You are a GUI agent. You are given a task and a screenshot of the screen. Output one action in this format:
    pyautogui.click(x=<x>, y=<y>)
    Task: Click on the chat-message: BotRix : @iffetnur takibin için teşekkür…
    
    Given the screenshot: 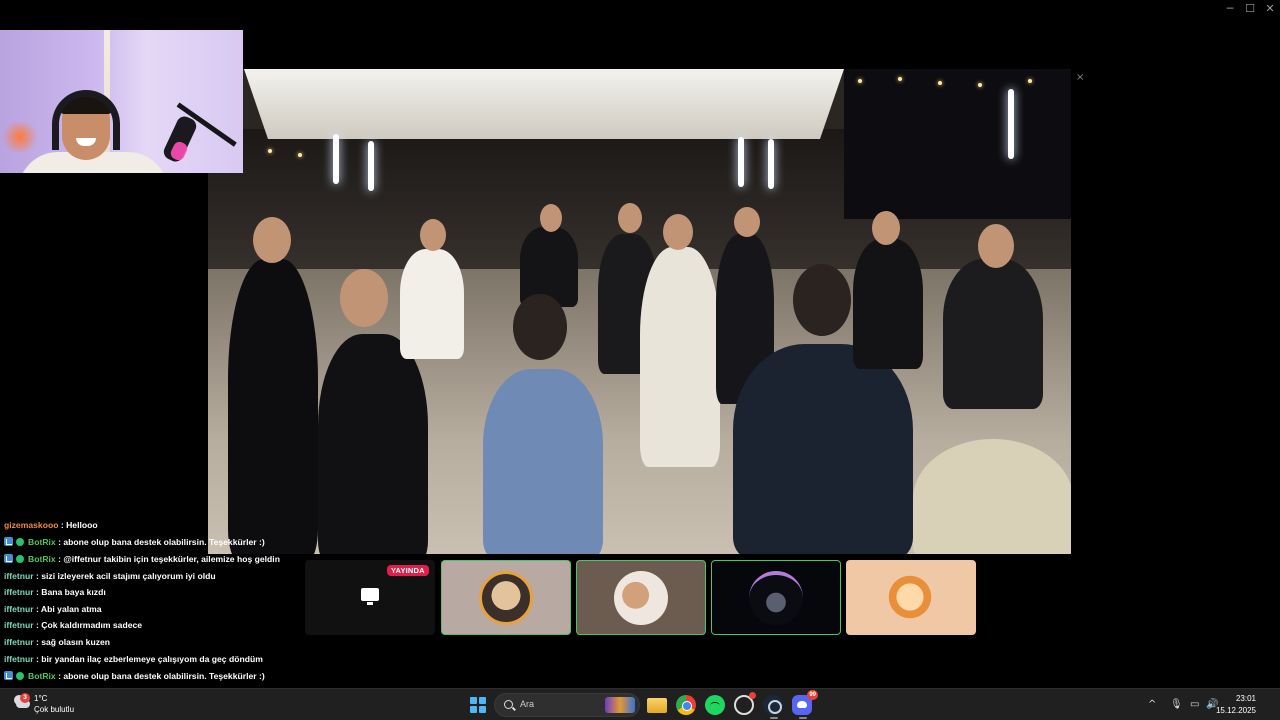 What is the action you would take?
    pyautogui.click(x=142, y=559)
    